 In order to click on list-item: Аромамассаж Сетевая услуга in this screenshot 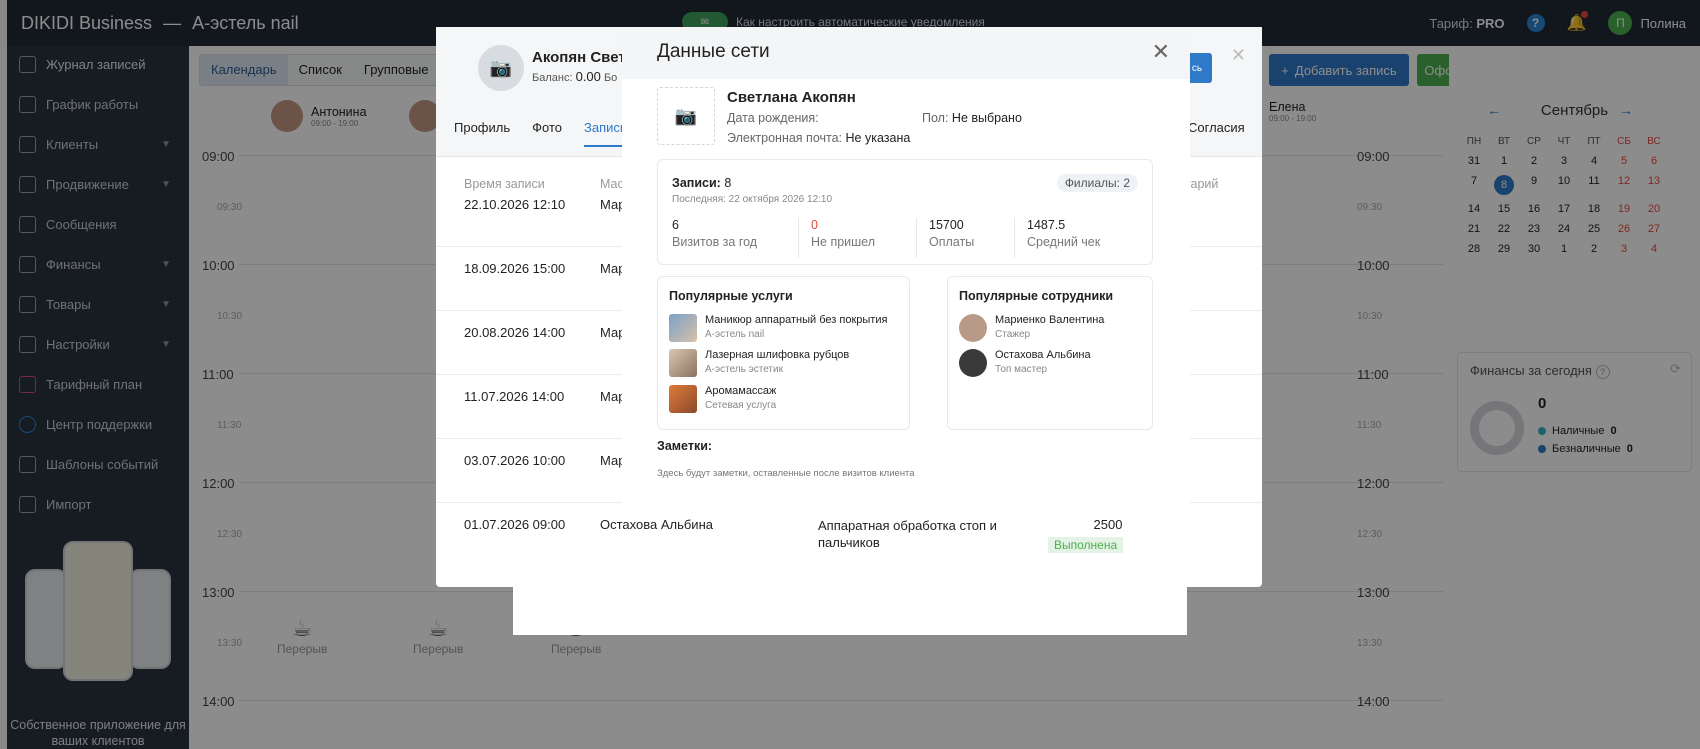, I will do `click(722, 399)`.